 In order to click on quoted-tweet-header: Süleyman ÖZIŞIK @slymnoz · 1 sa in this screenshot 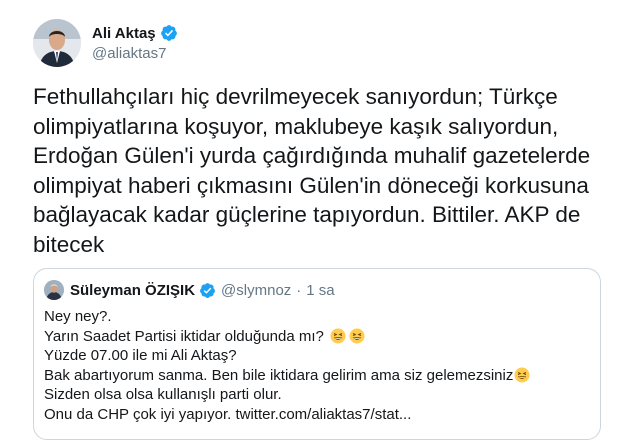, I will do `click(189, 290)`.